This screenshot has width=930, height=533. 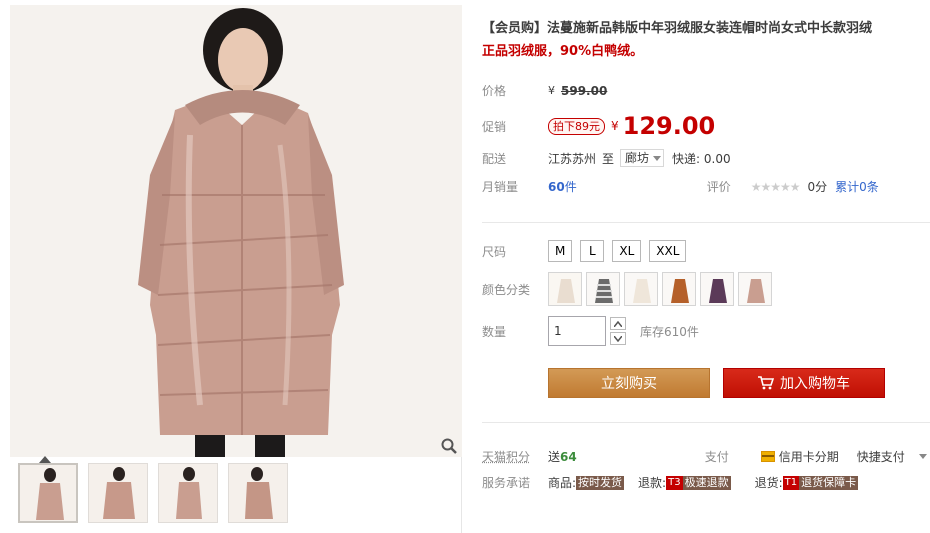 What do you see at coordinates (560, 251) in the screenshot?
I see `size-option-m: M` at bounding box center [560, 251].